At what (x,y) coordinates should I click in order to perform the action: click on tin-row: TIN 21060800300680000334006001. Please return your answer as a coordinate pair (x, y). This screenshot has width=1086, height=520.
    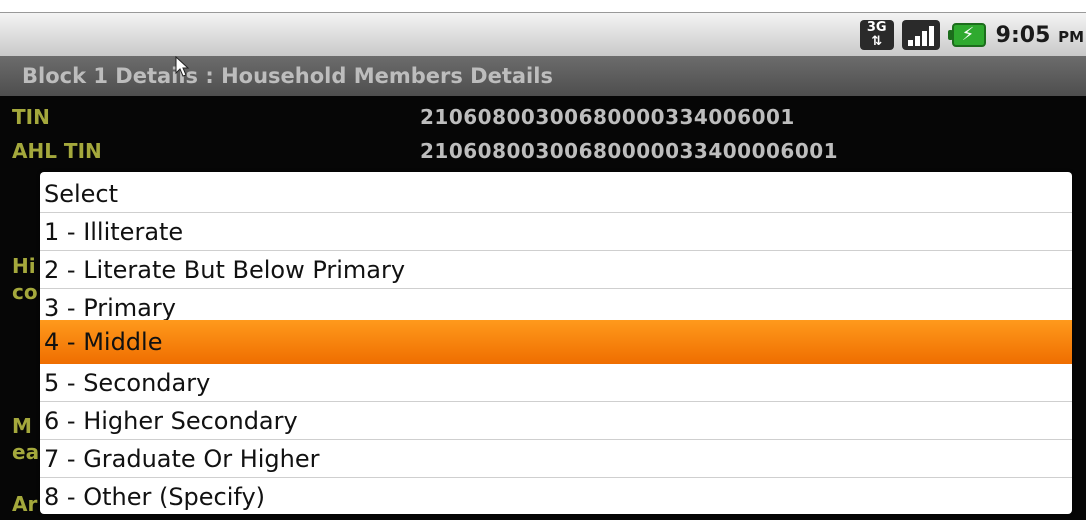
    Looking at the image, I should click on (543, 117).